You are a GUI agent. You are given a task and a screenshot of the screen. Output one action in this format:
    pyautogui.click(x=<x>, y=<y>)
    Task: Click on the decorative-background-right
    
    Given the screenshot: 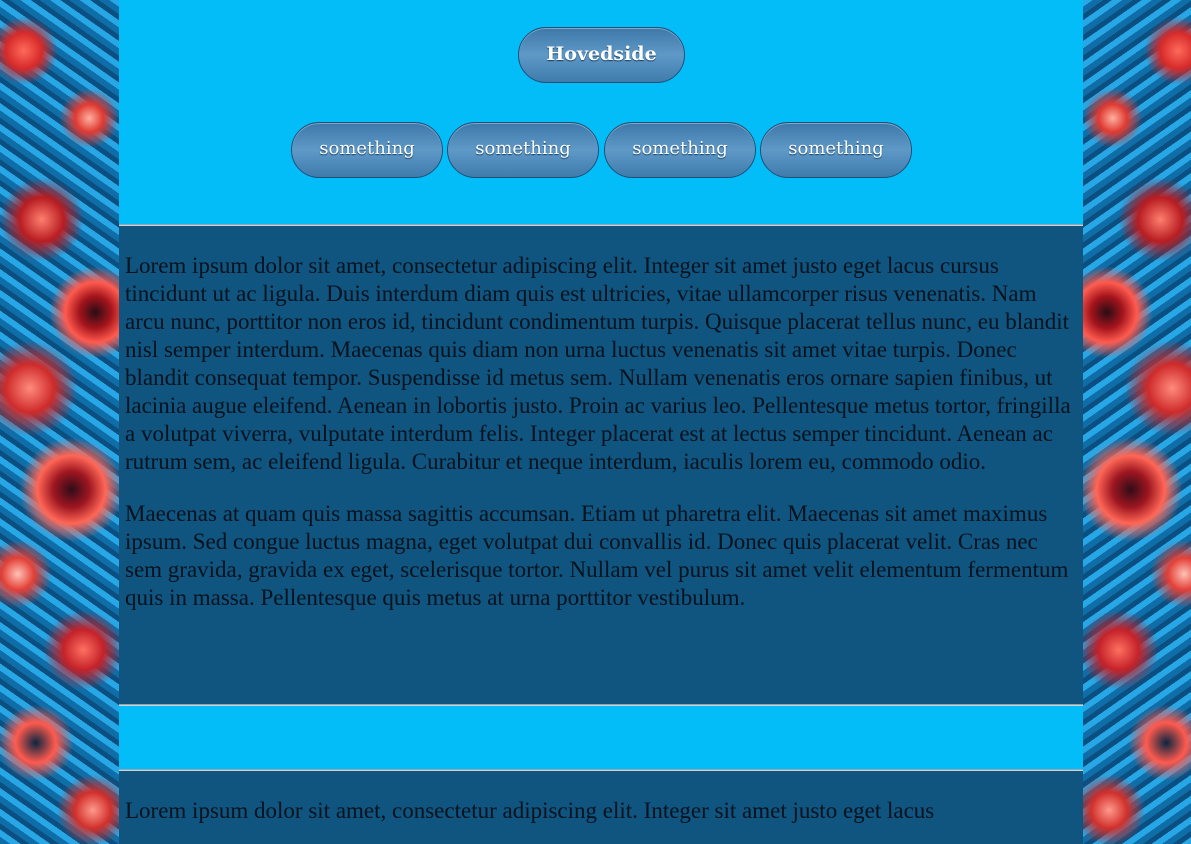 What is the action you would take?
    pyautogui.click(x=1137, y=422)
    